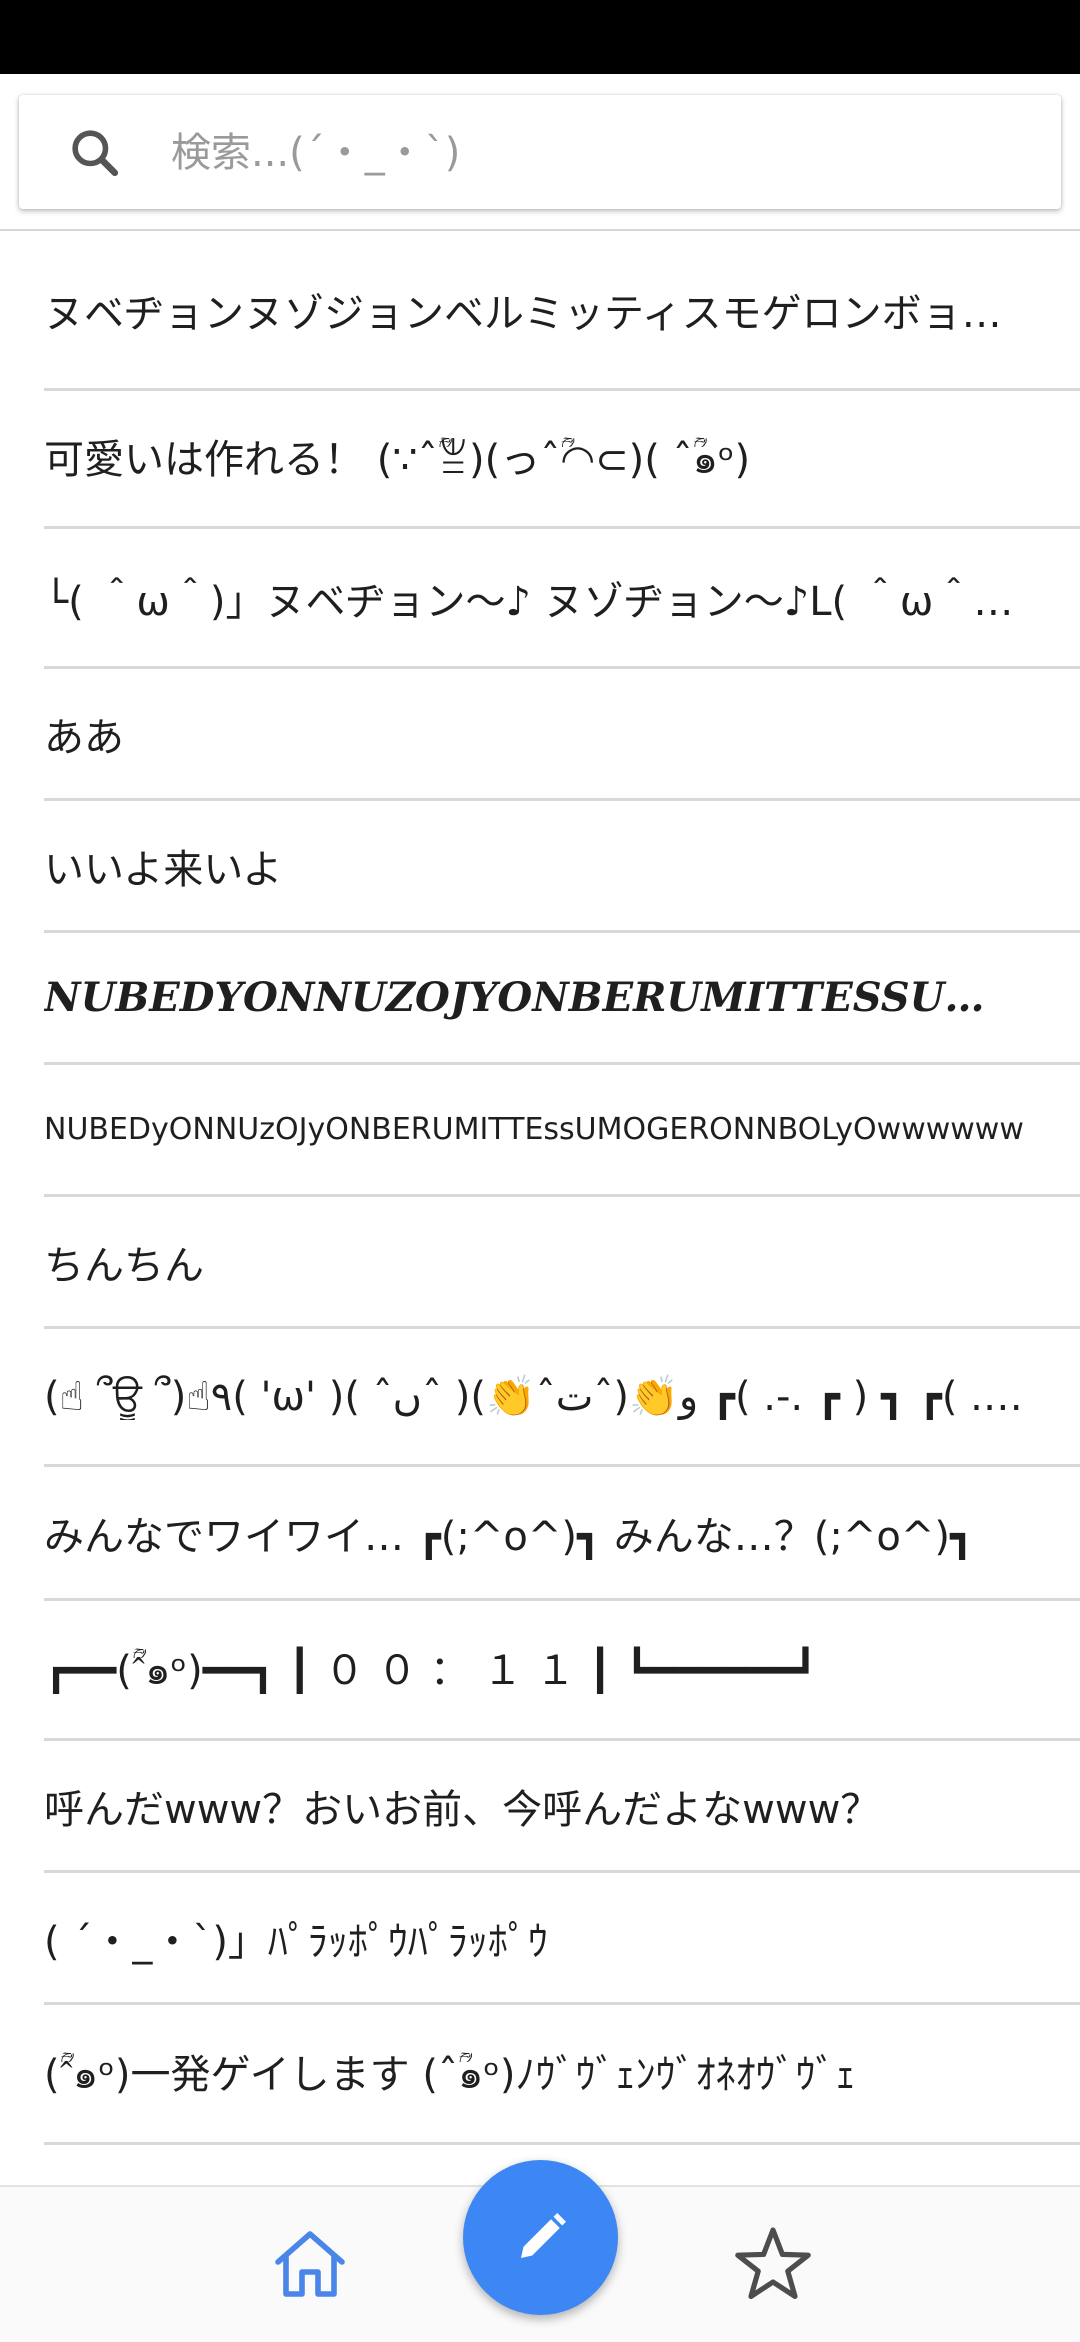 The image size is (1080, 2342). I want to click on search-input, so click(601, 153).